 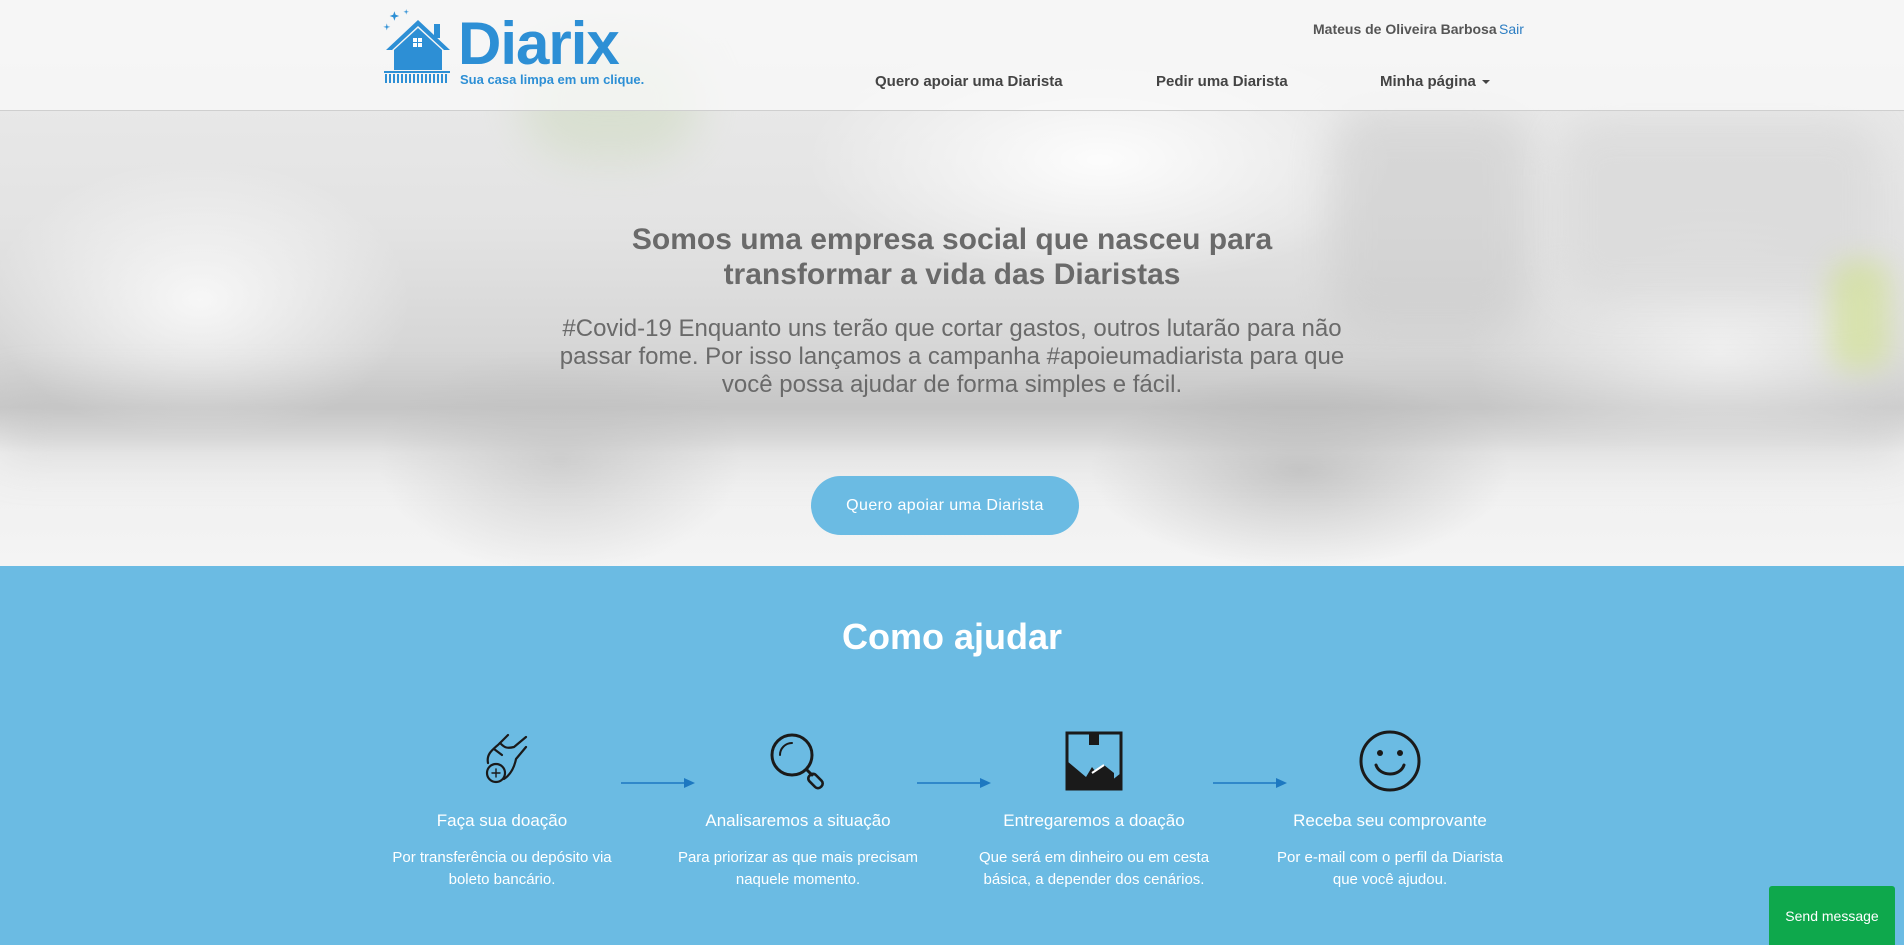 I want to click on step-title: Entregaremos a doação, so click(x=1094, y=820).